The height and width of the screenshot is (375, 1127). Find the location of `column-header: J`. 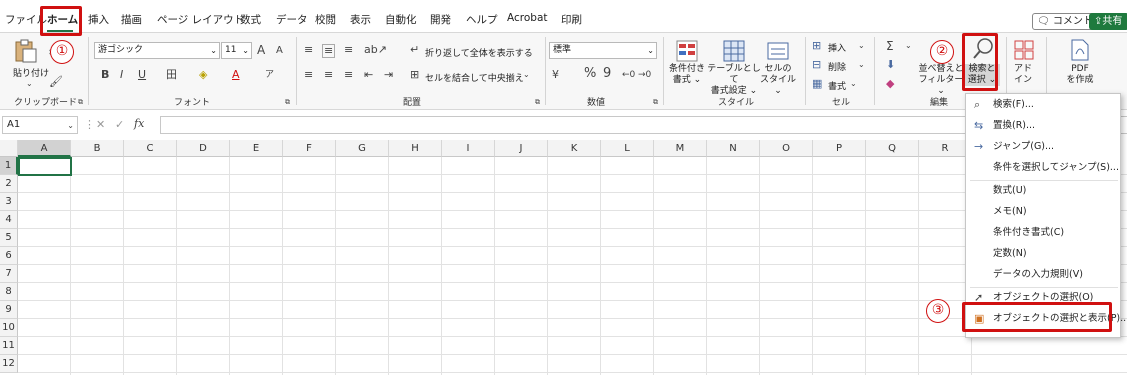

column-header: J is located at coordinates (521, 148).